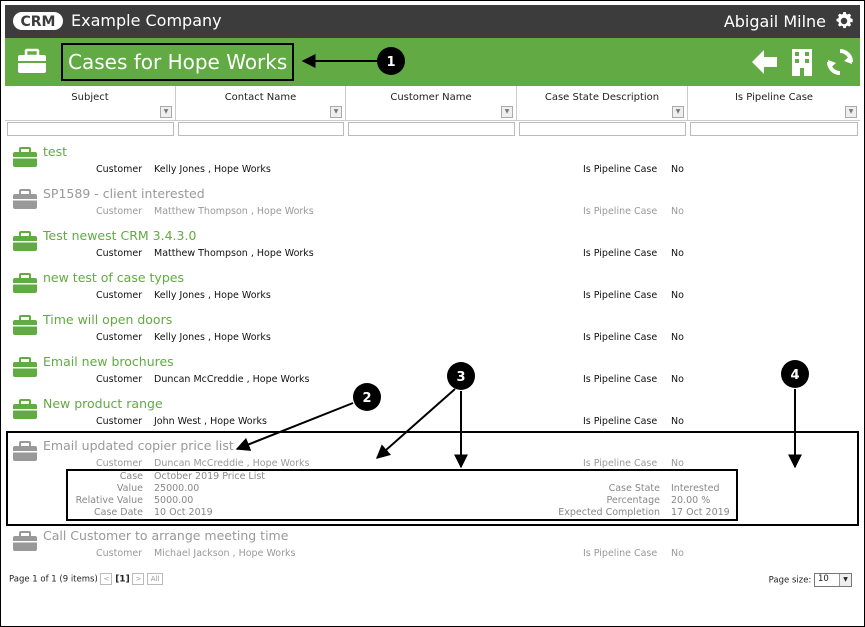  I want to click on annotation-number: 4, so click(794, 375).